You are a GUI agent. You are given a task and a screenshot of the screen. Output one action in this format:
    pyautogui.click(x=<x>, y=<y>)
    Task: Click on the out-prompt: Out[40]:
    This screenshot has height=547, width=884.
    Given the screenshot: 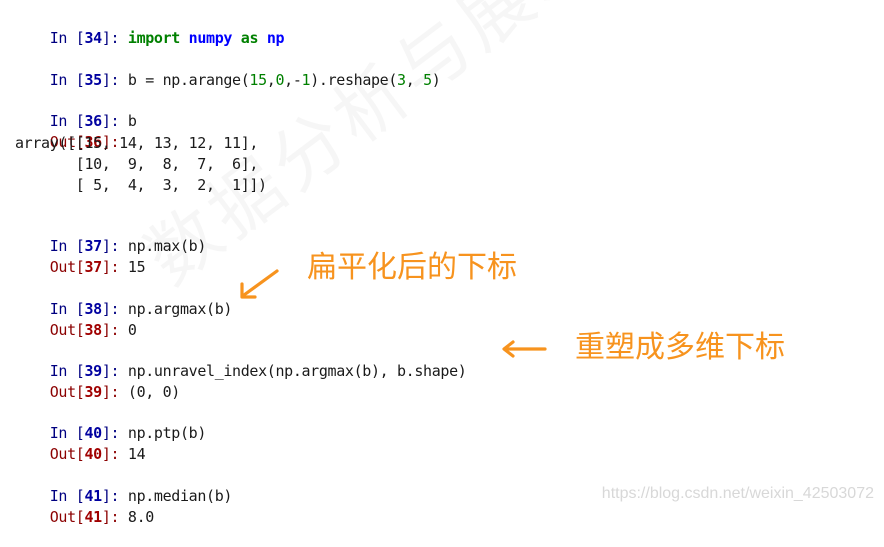 What is the action you would take?
    pyautogui.click(x=88, y=454)
    